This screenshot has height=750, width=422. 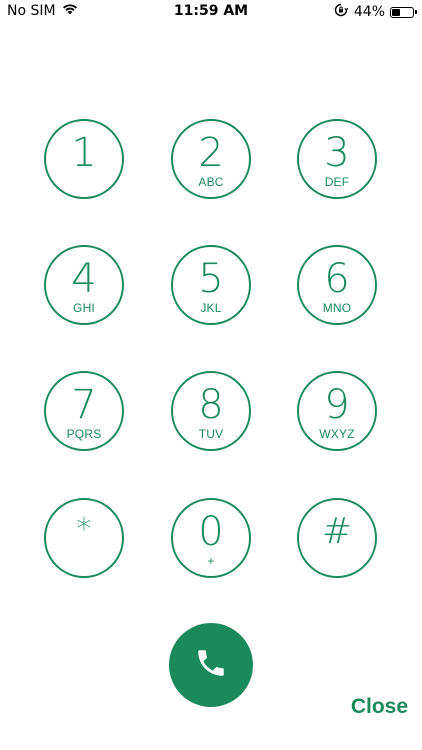 What do you see at coordinates (337, 434) in the screenshot?
I see `key-letters: WXYZ` at bounding box center [337, 434].